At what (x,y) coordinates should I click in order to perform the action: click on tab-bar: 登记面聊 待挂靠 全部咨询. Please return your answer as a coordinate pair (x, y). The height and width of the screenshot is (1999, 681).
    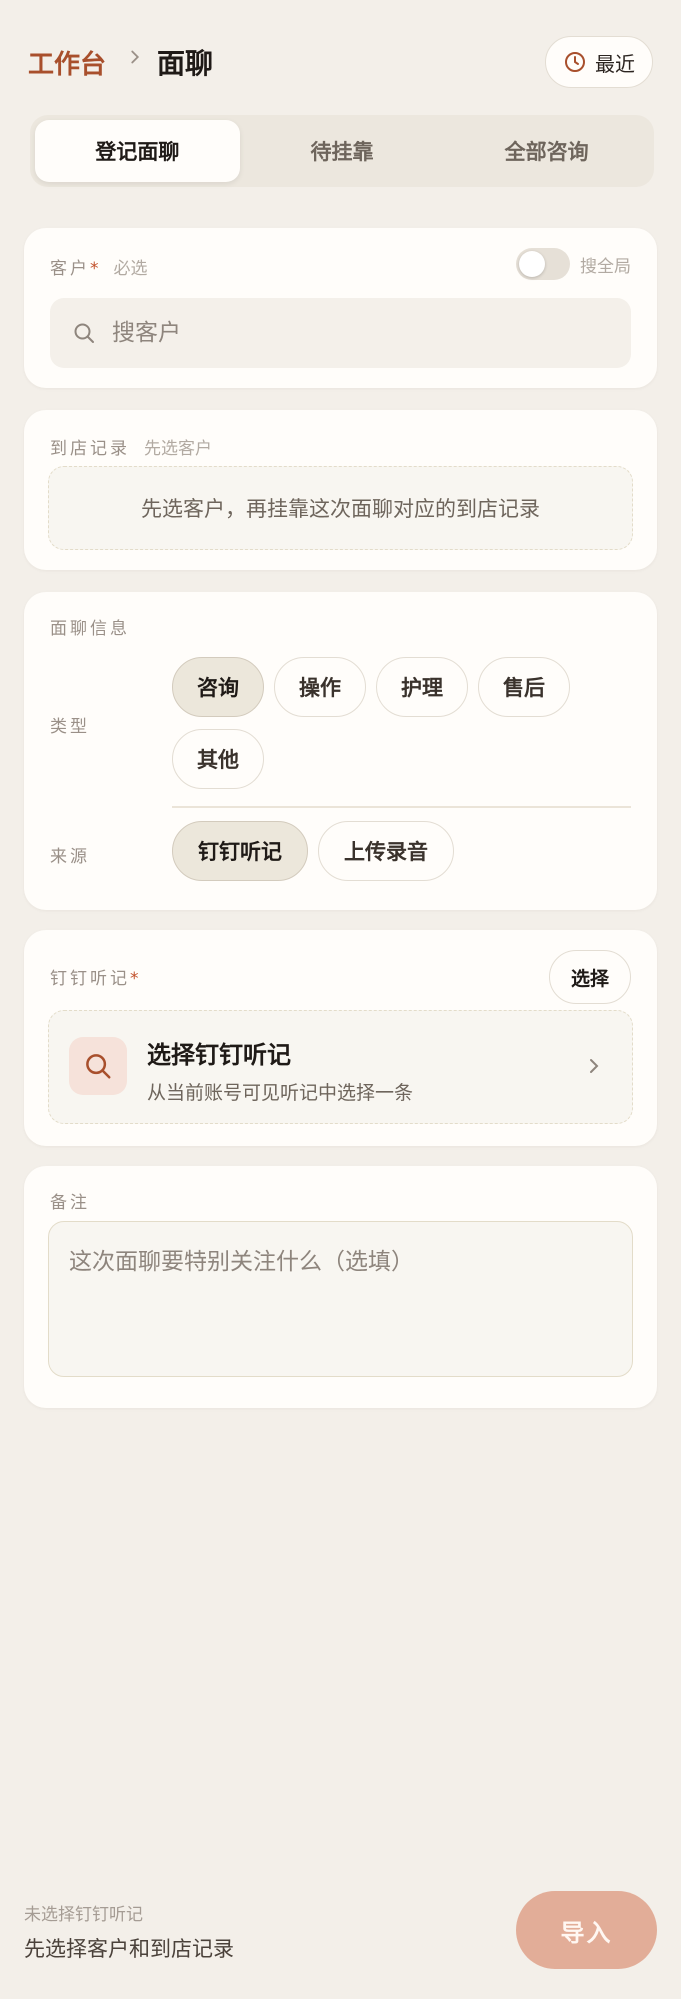
    Looking at the image, I should click on (342, 151).